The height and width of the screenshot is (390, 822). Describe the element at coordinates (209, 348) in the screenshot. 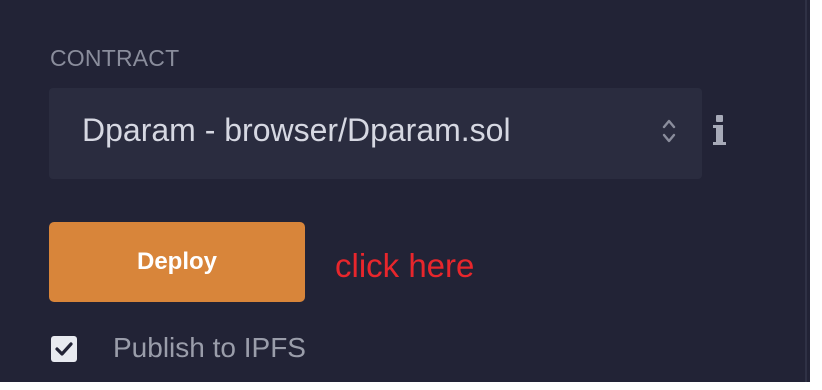

I see `publish-ipfs-label: Publish to IPFS` at that location.